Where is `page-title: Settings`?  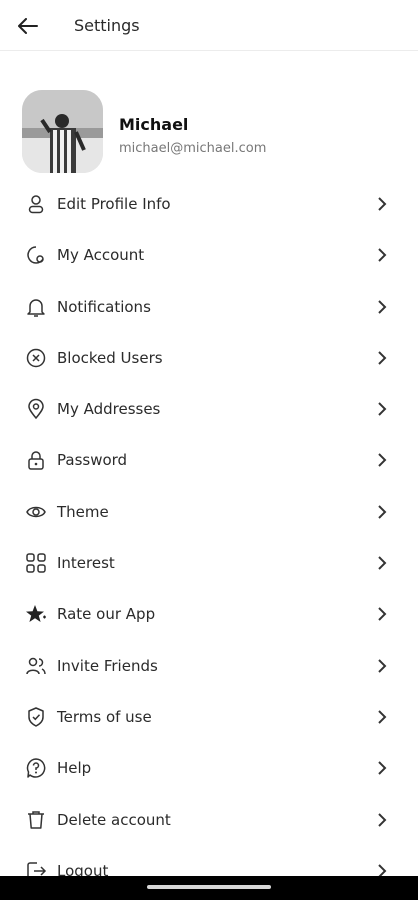 page-title: Settings is located at coordinates (107, 25).